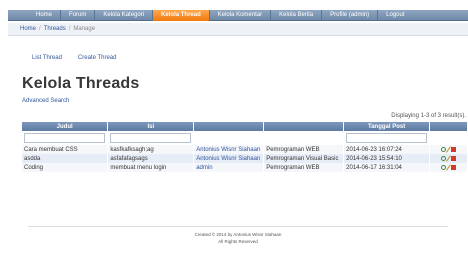 The image size is (468, 255). What do you see at coordinates (78, 15) in the screenshot?
I see `nav-item-forum: Forum` at bounding box center [78, 15].